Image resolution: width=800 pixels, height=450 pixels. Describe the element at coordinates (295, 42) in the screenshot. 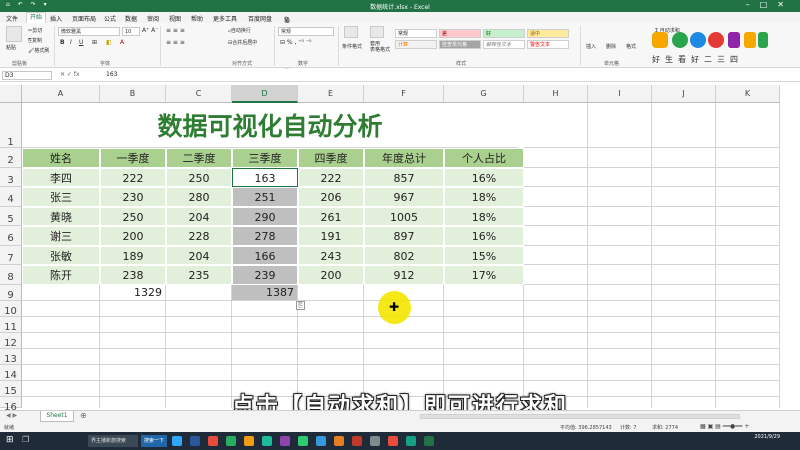

I see `number-format-icons: ⊟ % , ⁺⁰ ⁻⁰` at that location.